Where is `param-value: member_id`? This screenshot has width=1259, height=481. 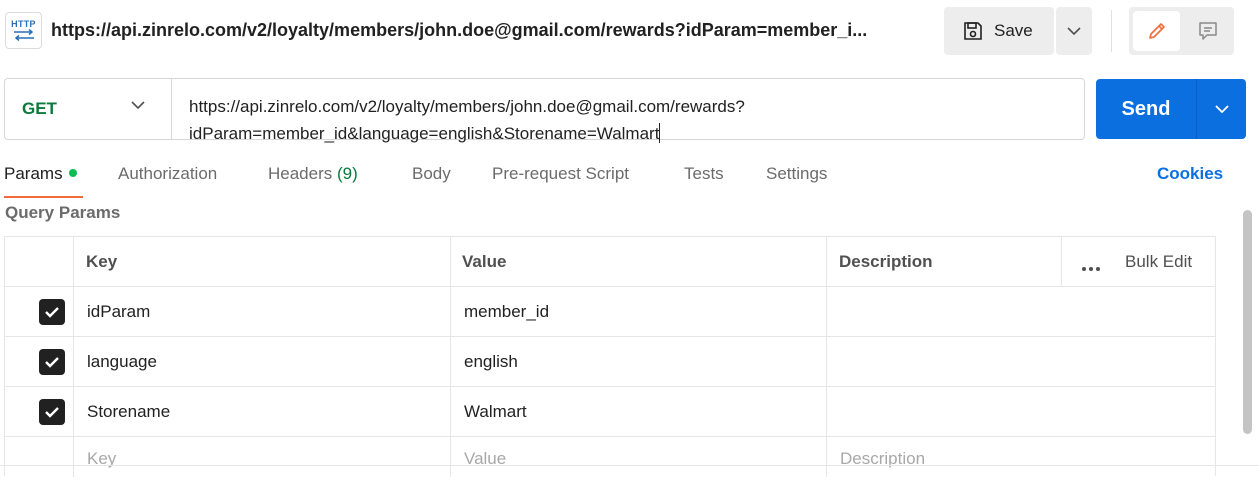 param-value: member_id is located at coordinates (506, 311).